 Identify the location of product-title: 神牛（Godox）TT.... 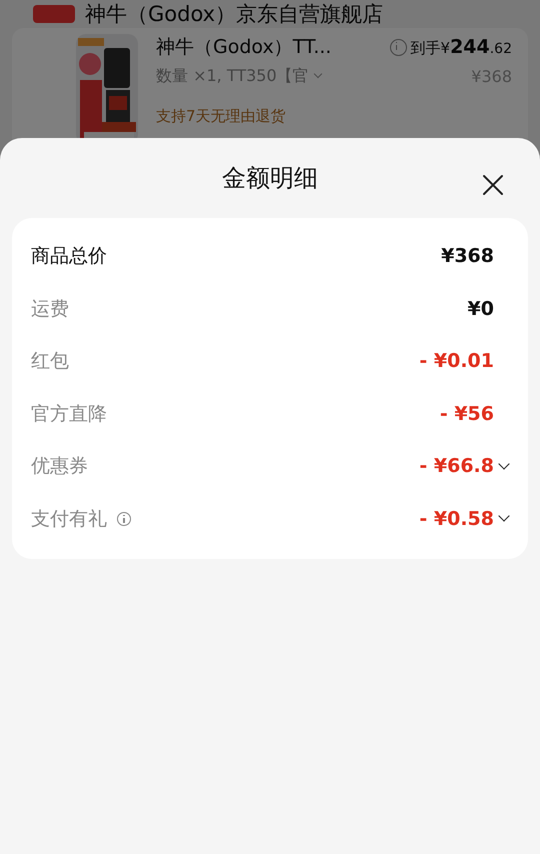
(244, 47).